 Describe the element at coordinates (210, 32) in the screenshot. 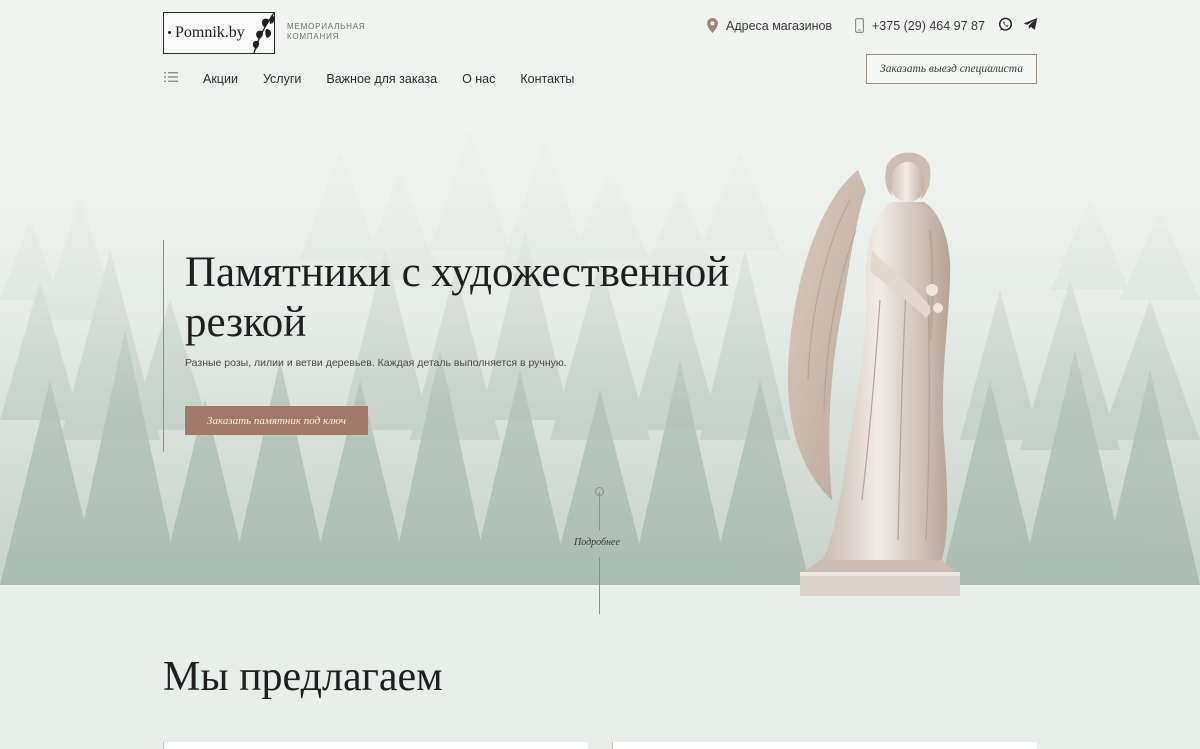

I see `logo-text: Pomnik.by` at that location.